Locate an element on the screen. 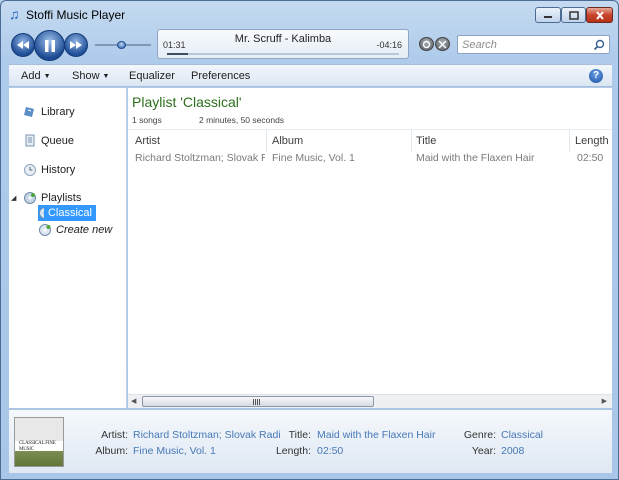  search-placeholder: Search is located at coordinates (479, 45).